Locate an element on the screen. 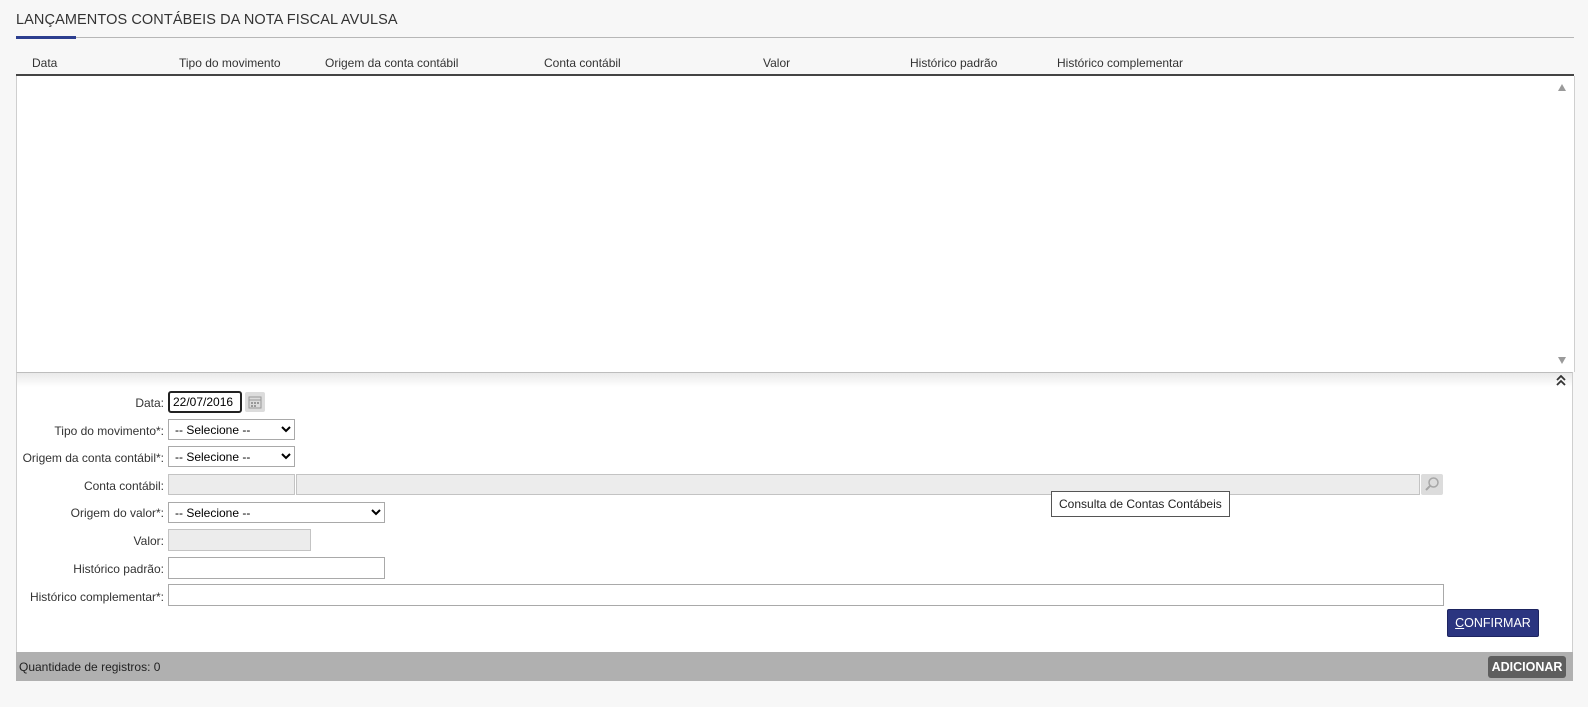 The image size is (1588, 707). tipo-movimento-label: Tipo do movimento*: is located at coordinates (109, 431).